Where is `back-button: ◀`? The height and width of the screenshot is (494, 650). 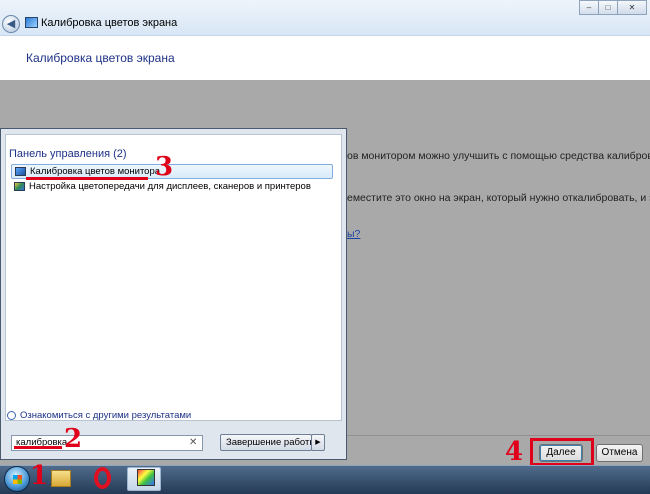
back-button: ◀ is located at coordinates (11, 24).